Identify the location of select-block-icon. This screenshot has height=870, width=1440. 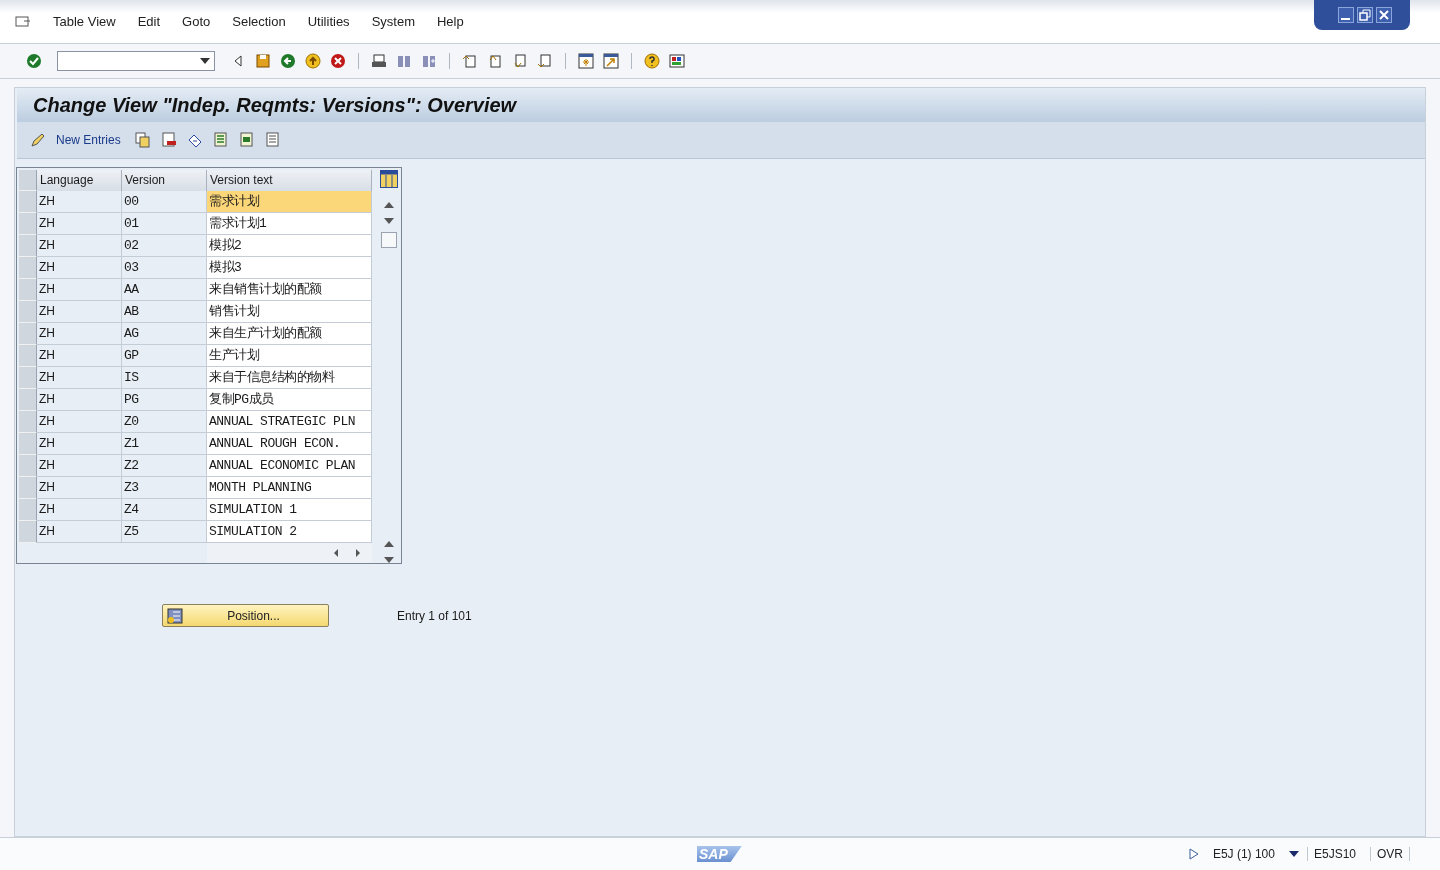
(246, 140).